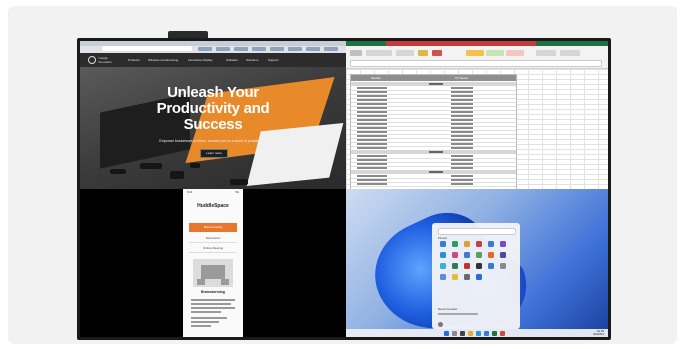 The width and height of the screenshot is (685, 349). Describe the element at coordinates (213, 92) in the screenshot. I see `hero-title-line: Unleash Your` at that location.